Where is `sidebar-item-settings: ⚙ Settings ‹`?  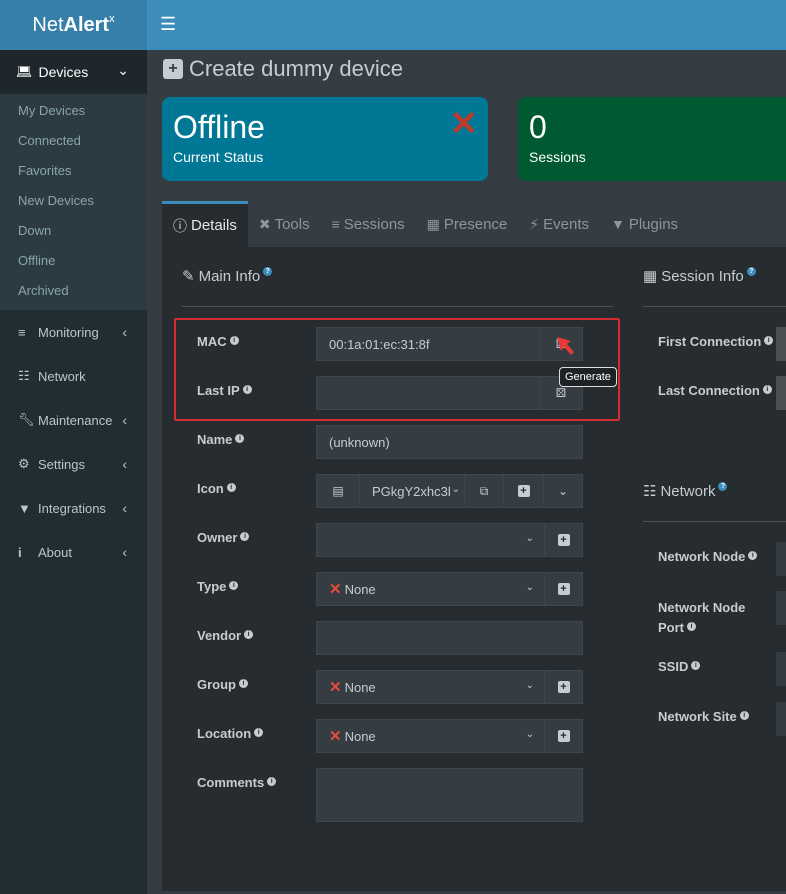
sidebar-item-settings: ⚙ Settings ‹ is located at coordinates (73, 464).